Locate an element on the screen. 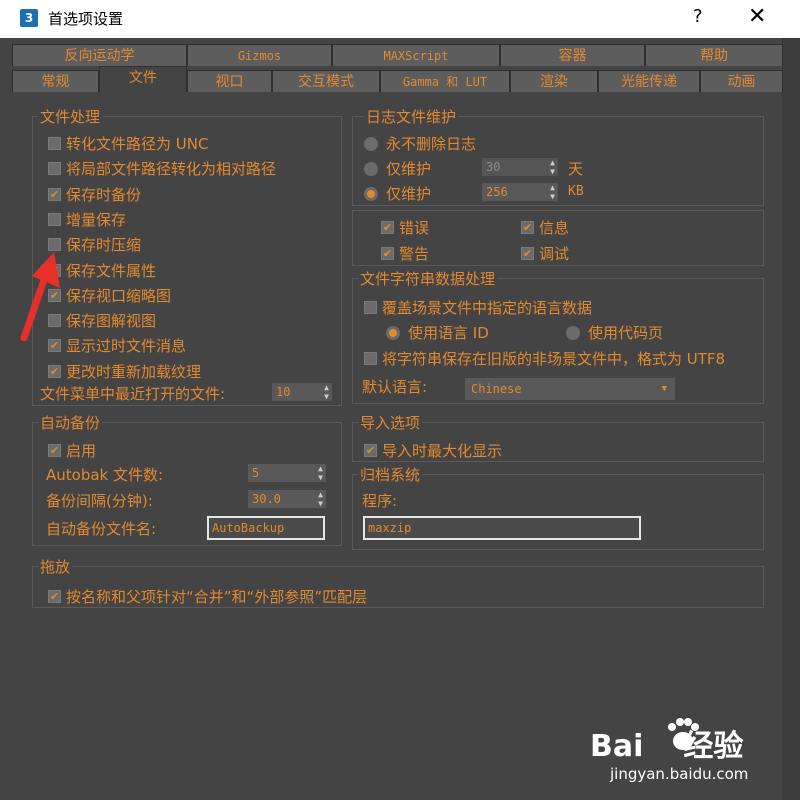 This screenshot has width=800, height=800. autobackup-interval-spinner: 30.0 ▲ ▼ is located at coordinates (287, 499).